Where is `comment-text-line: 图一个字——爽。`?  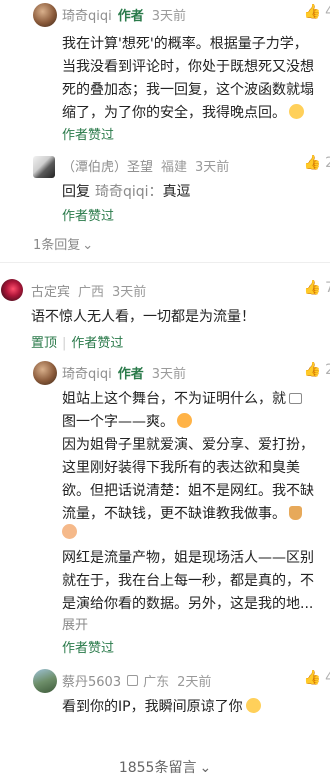 comment-text-line: 图一个字——爽。 is located at coordinates (127, 421).